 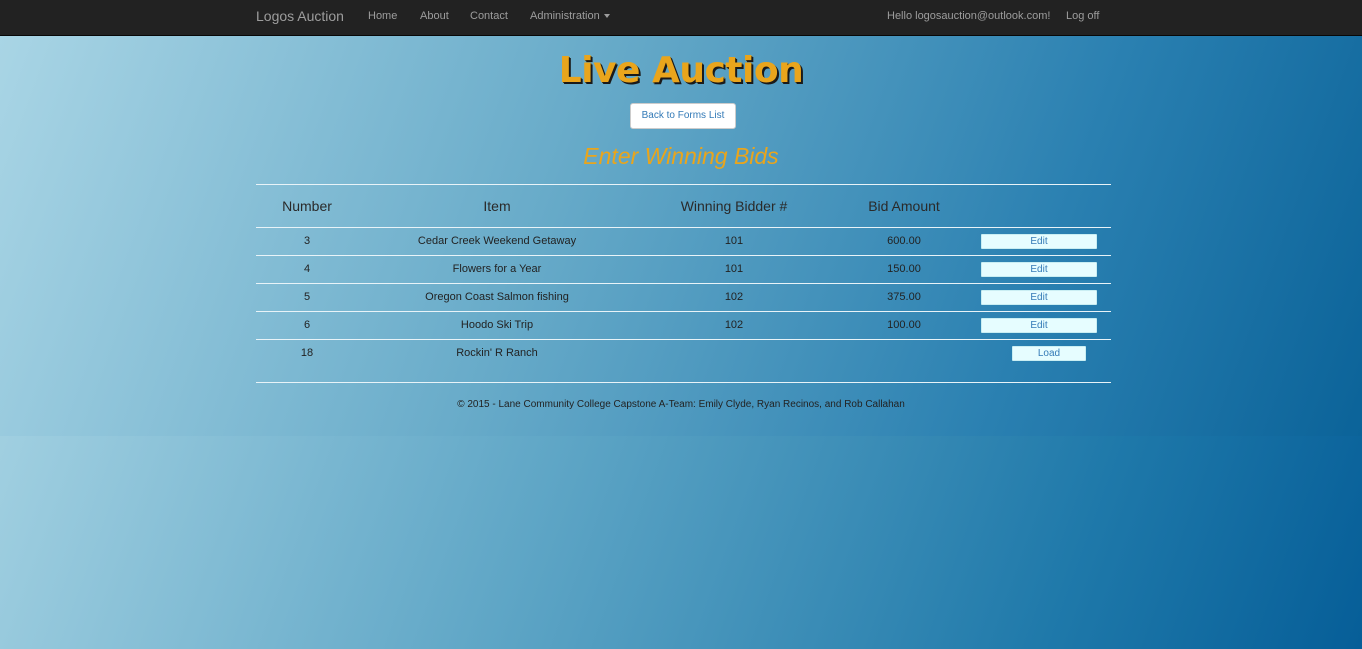 I want to click on nav-administration-label: Administration, so click(x=565, y=16).